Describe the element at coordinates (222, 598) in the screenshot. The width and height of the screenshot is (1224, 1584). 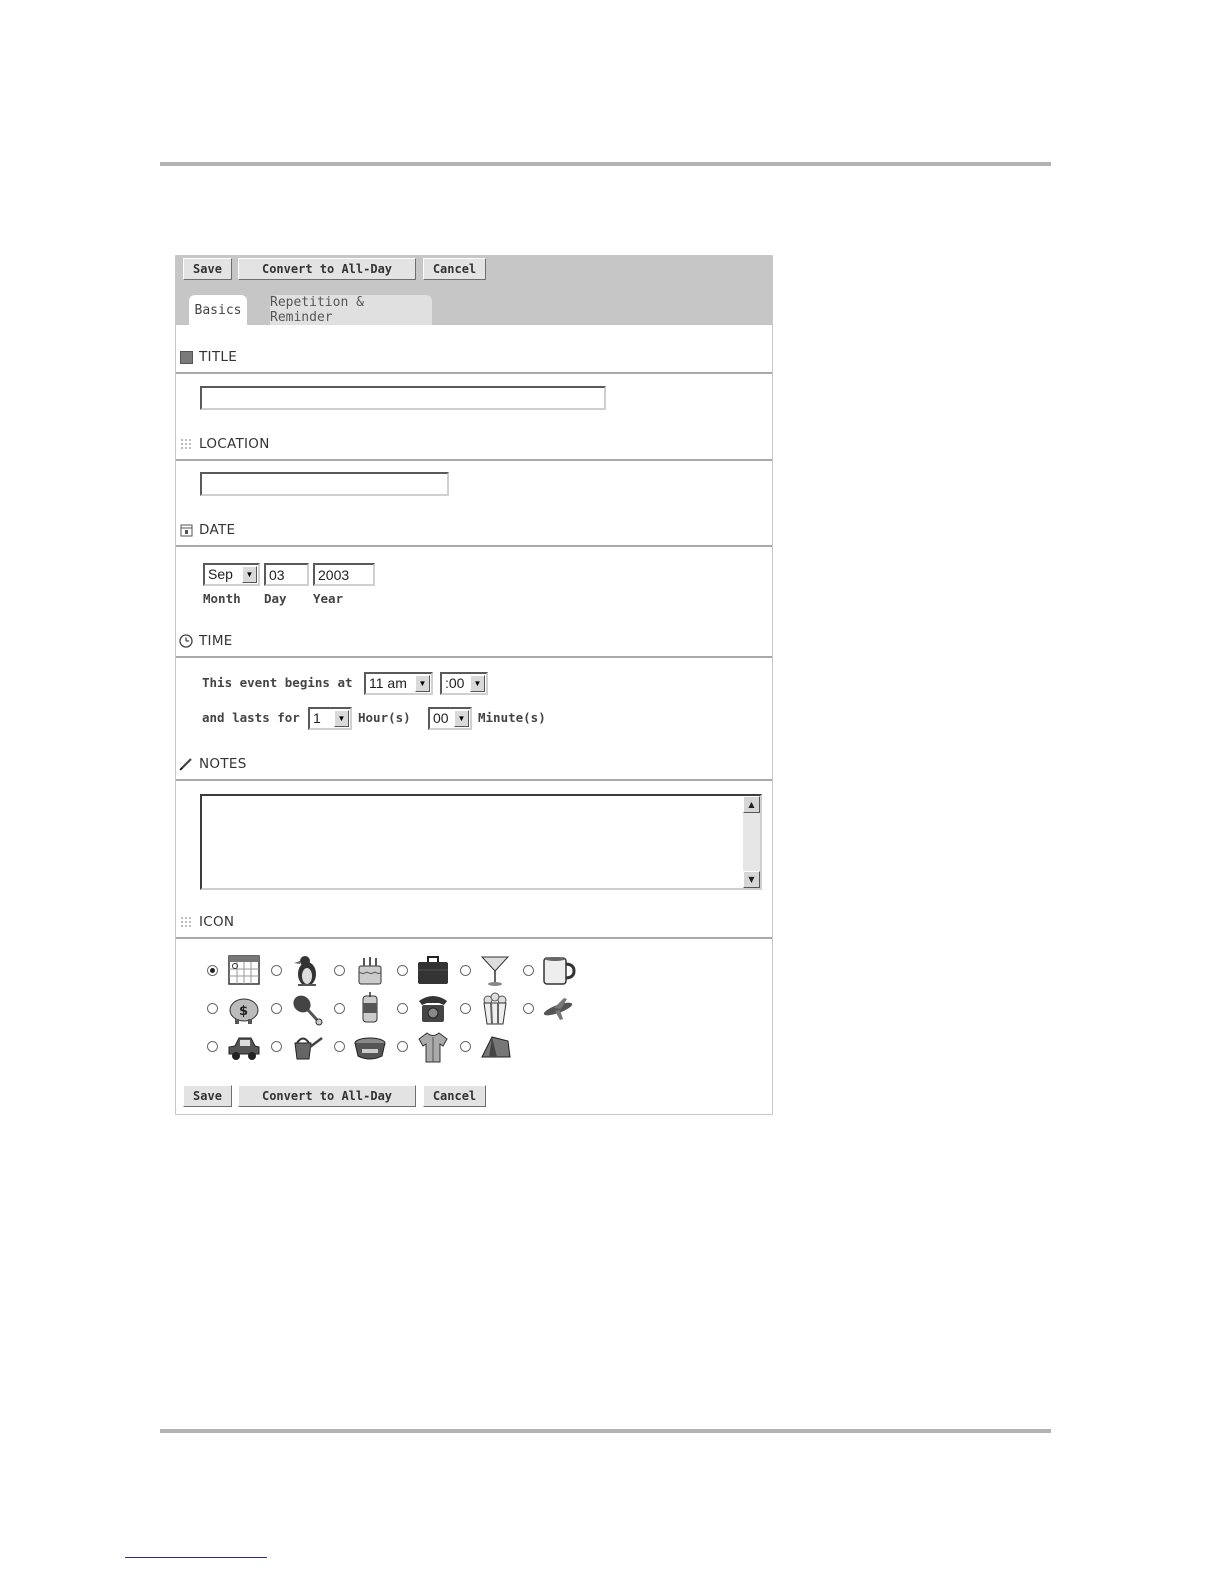
I see `month-label: Month` at that location.